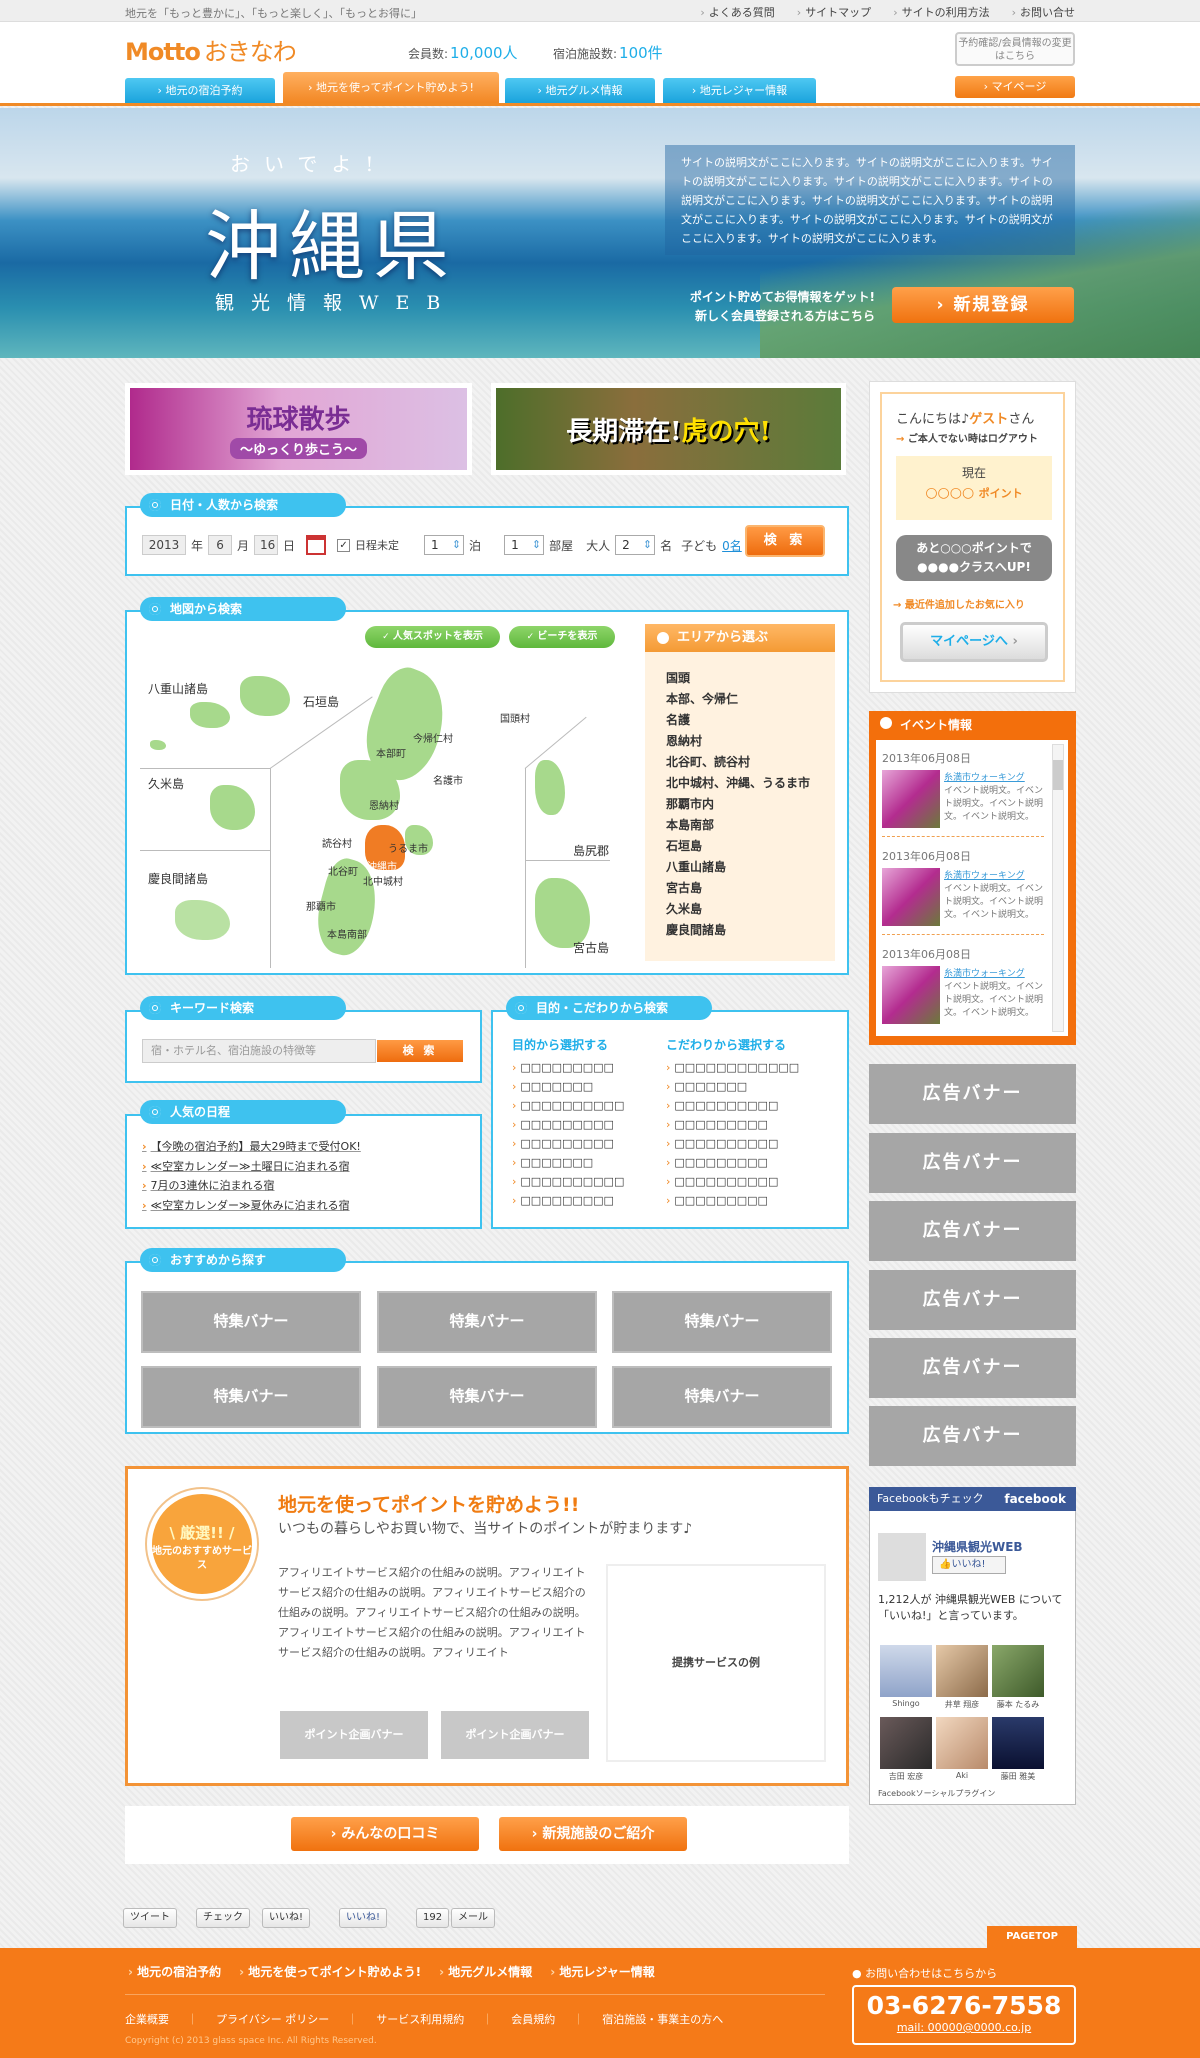 Image resolution: width=1200 pixels, height=2058 pixels. I want to click on mypage-sidebar-button: マイページへ, so click(974, 642).